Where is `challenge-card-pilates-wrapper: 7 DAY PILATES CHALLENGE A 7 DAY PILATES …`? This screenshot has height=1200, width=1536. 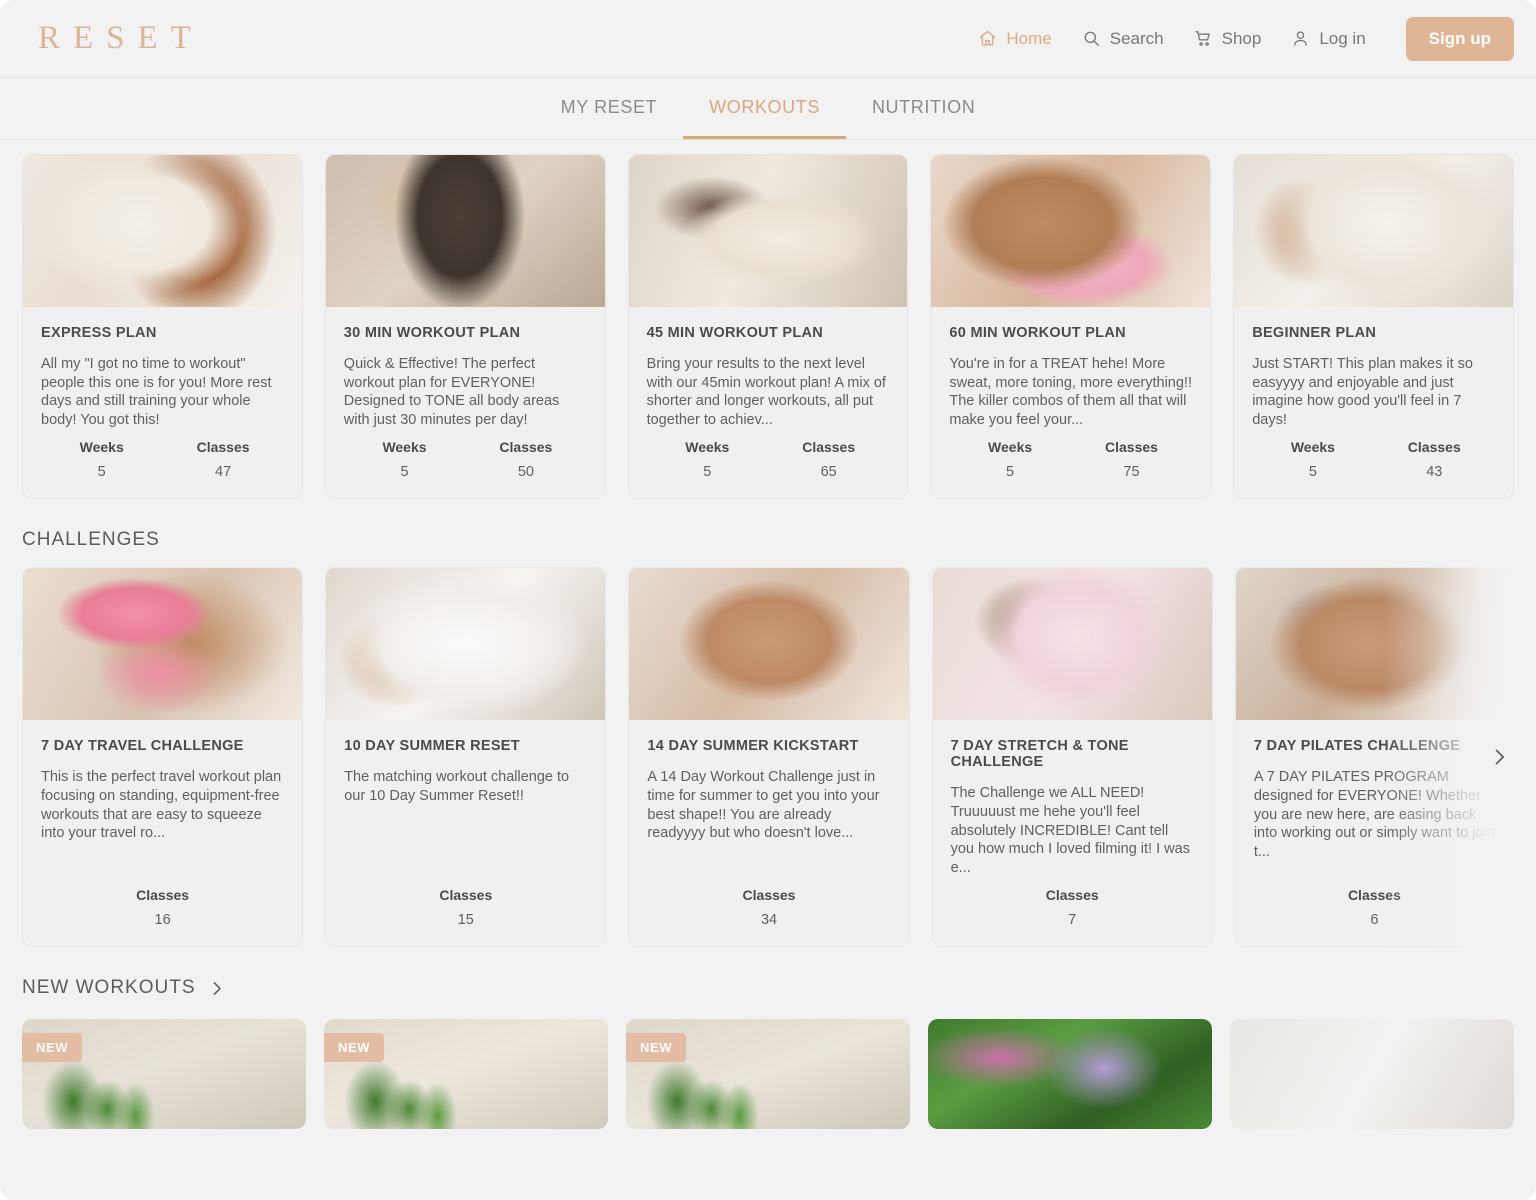 challenge-card-pilates-wrapper: 7 DAY PILATES CHALLENGE A 7 DAY PILATES … is located at coordinates (1375, 757).